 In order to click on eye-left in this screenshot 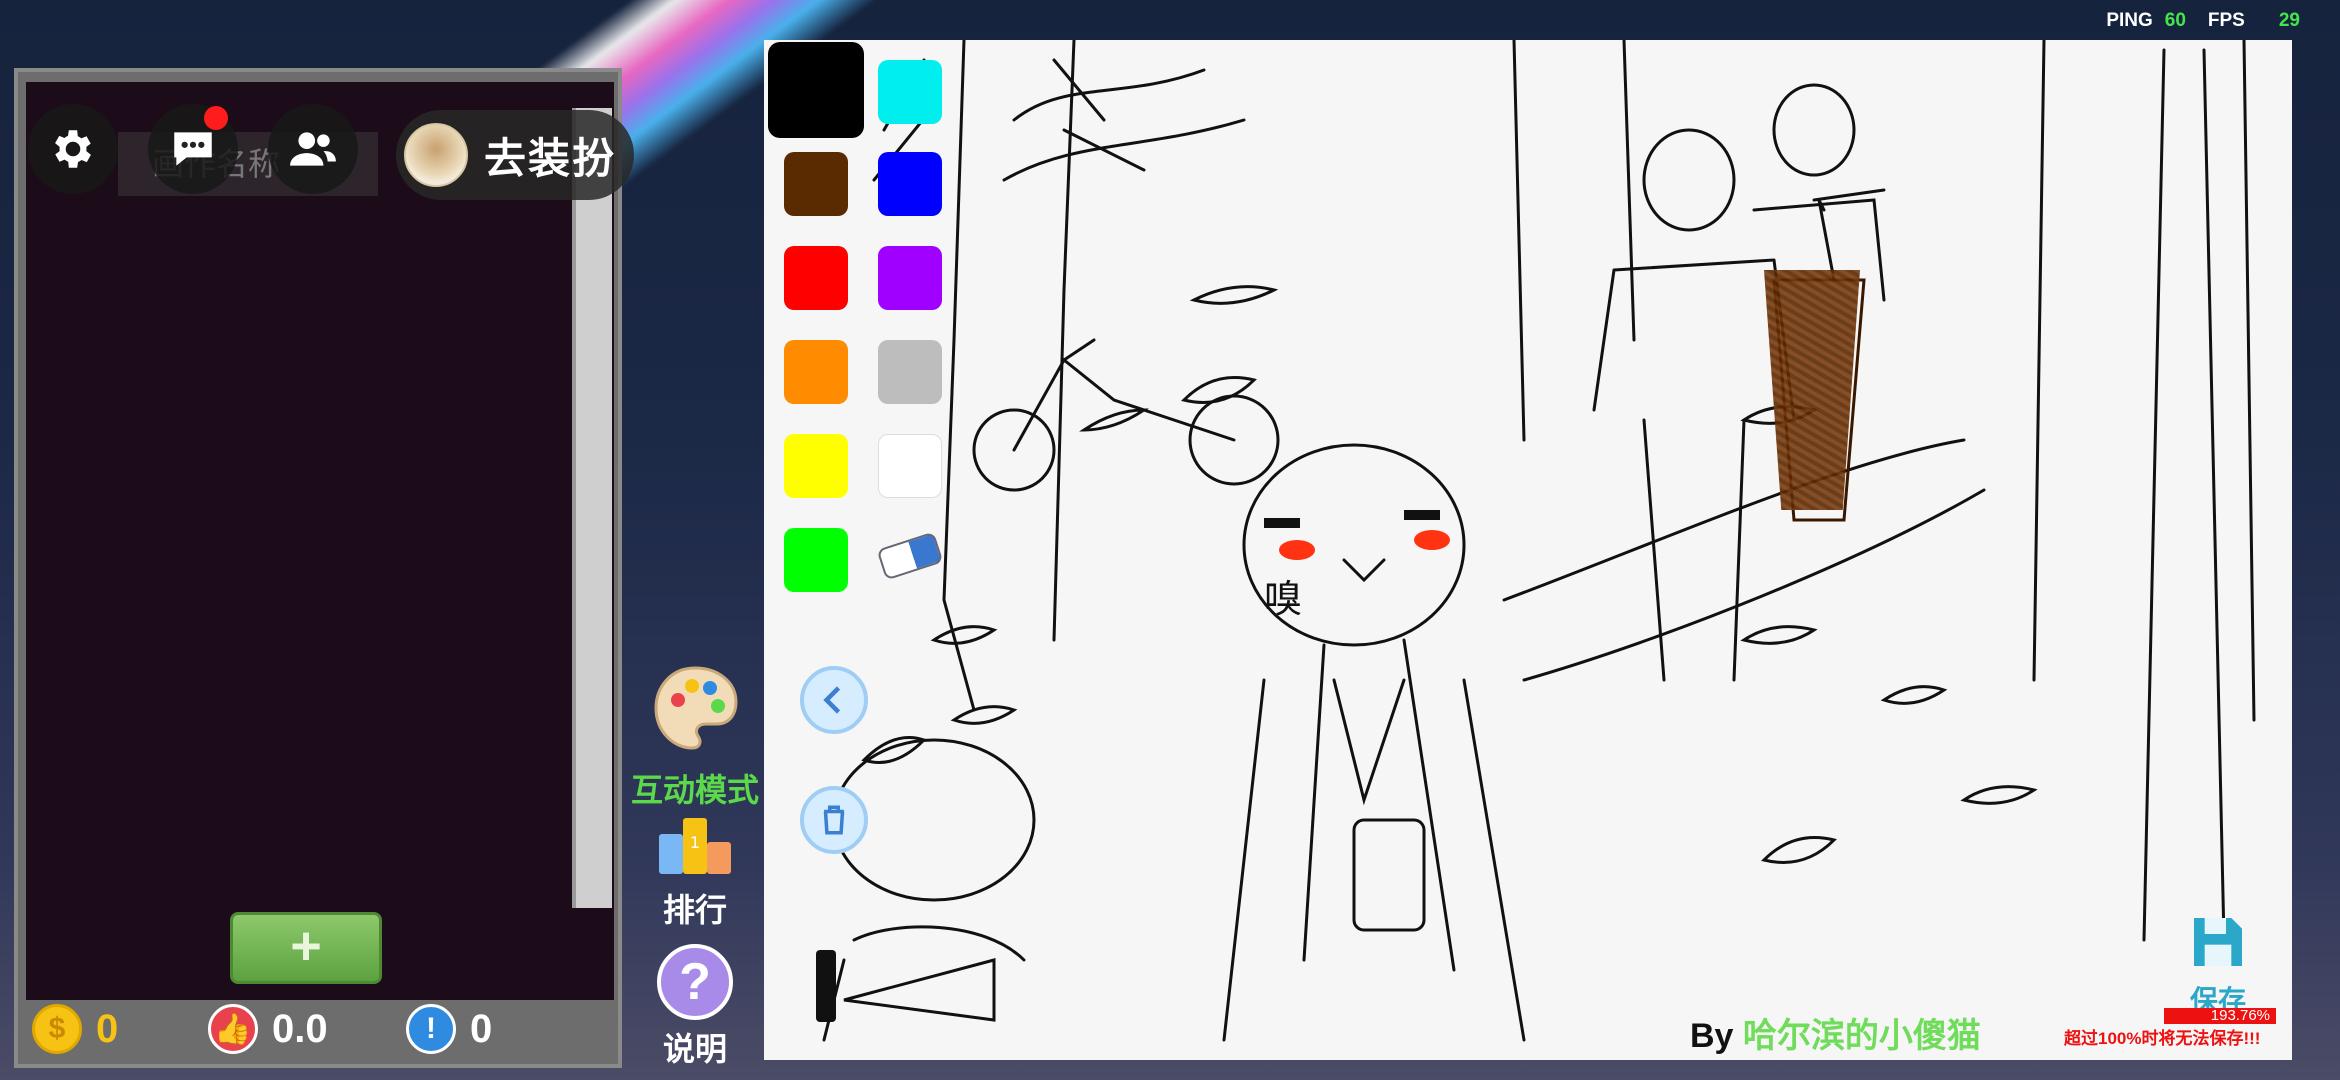, I will do `click(1282, 523)`.